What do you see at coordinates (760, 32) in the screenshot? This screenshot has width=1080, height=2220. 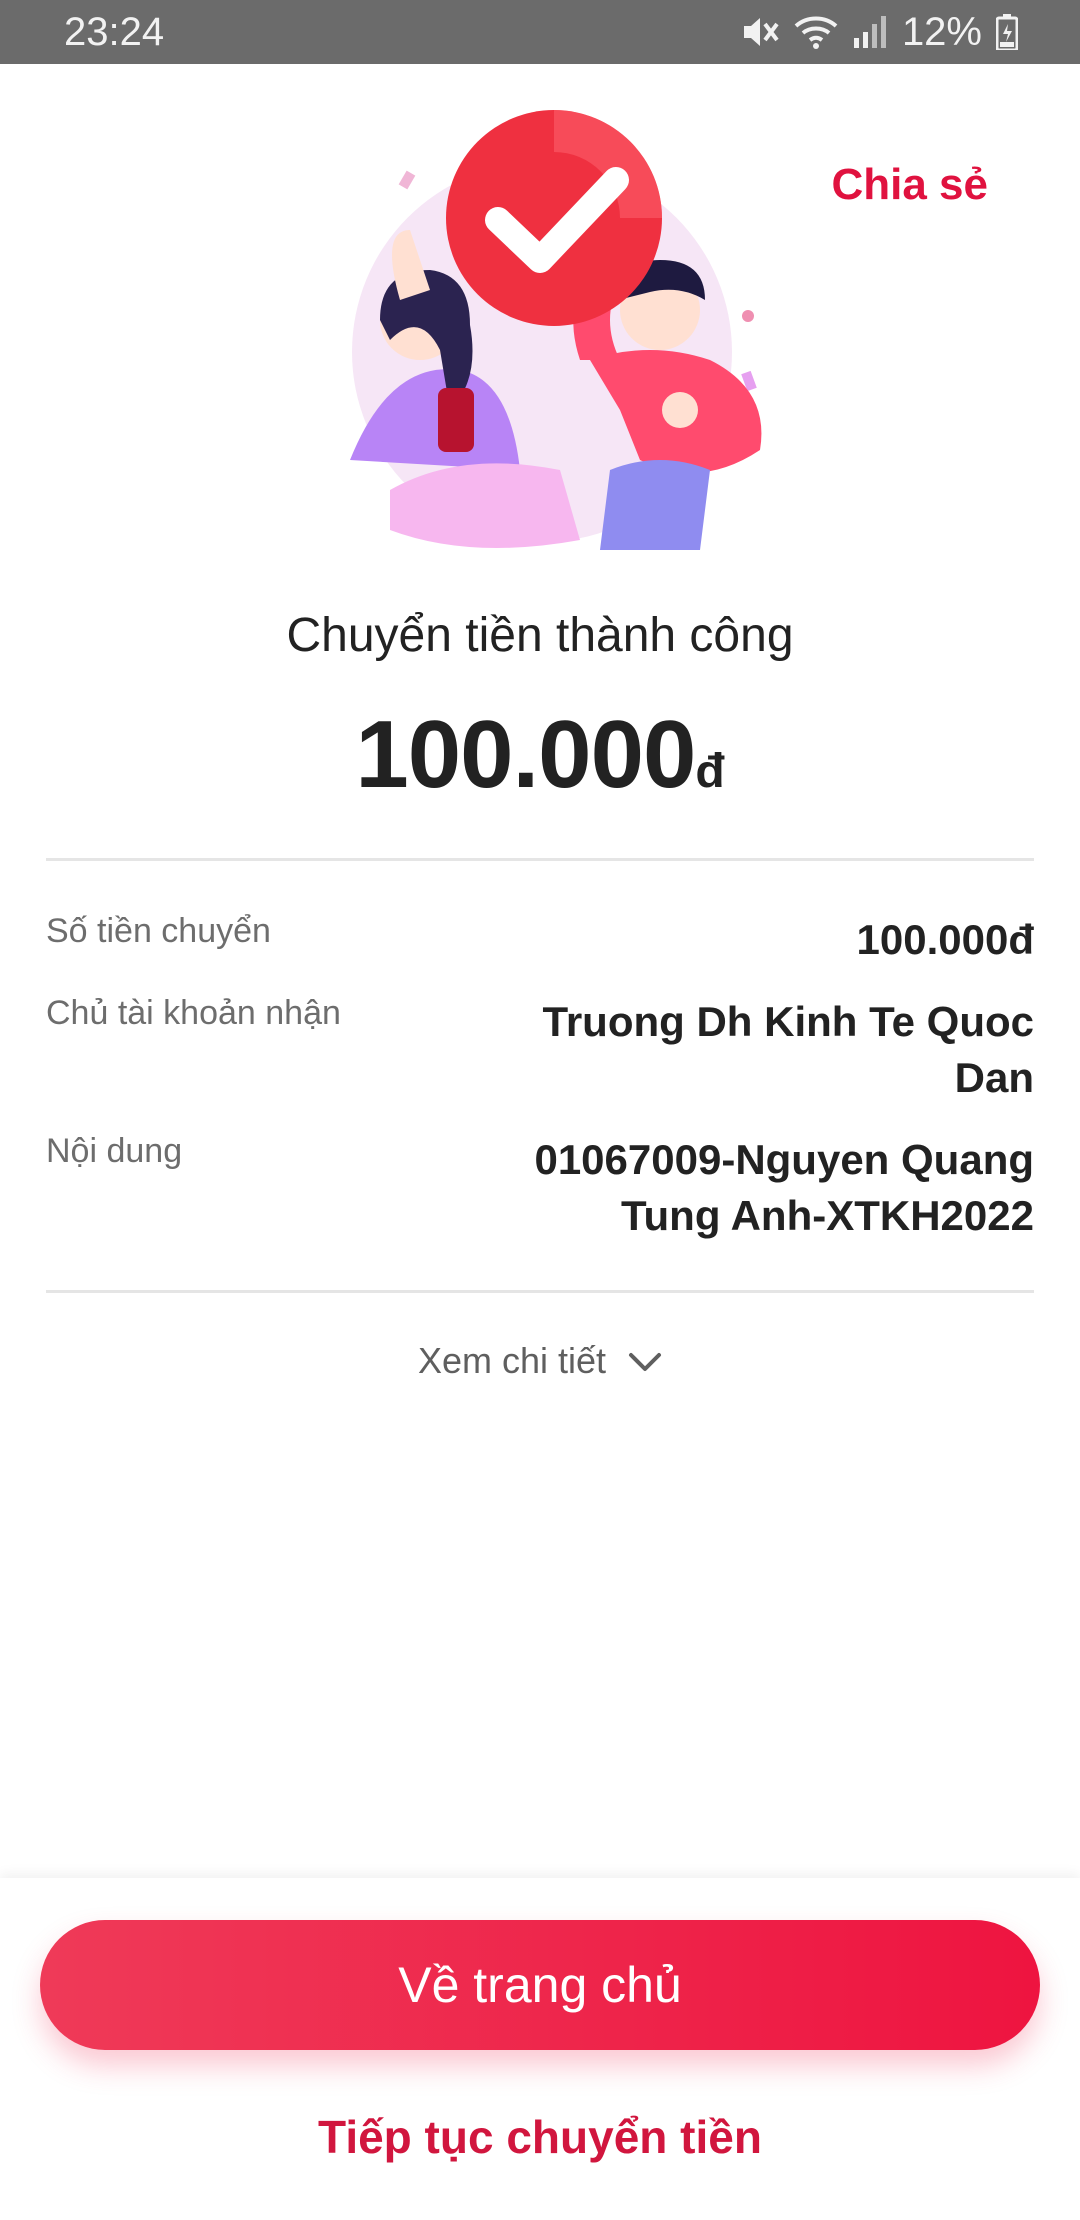 I see `mute-icon` at bounding box center [760, 32].